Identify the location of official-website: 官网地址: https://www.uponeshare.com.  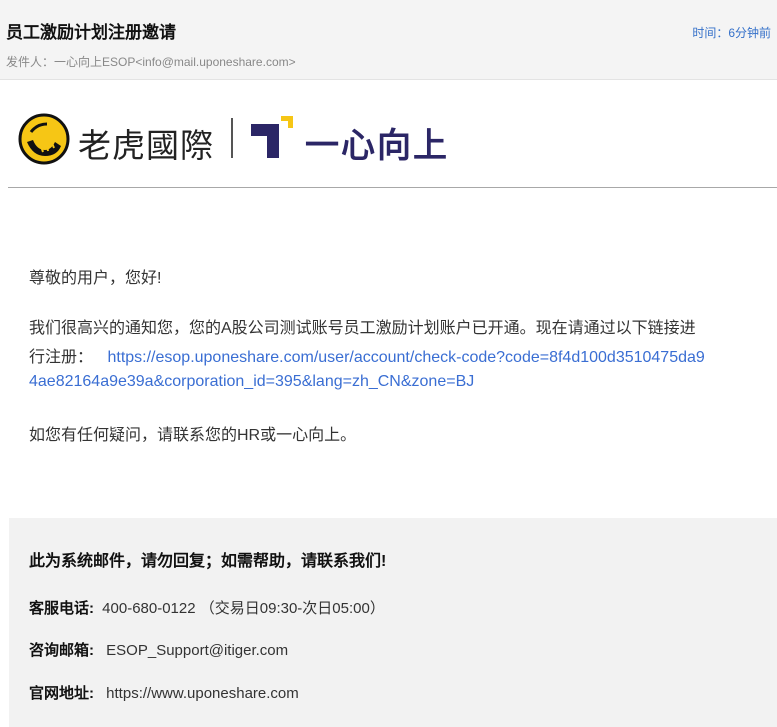
(164, 692).